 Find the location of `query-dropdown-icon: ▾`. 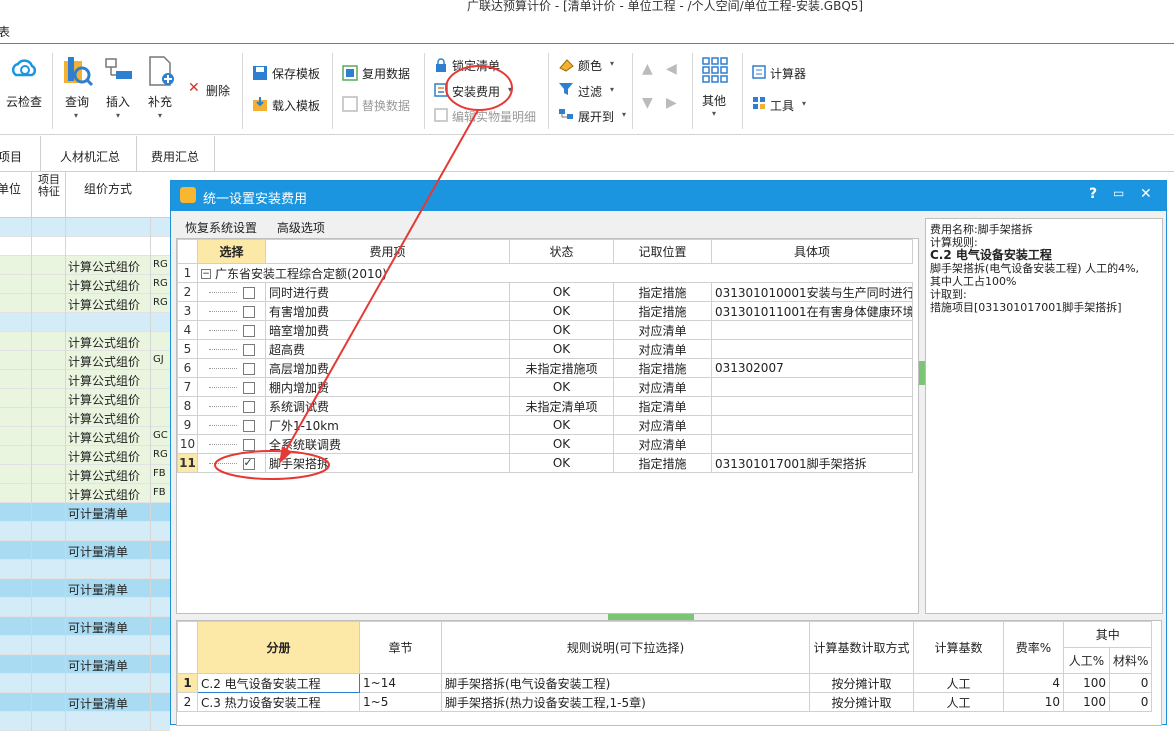

query-dropdown-icon: ▾ is located at coordinates (76, 115).